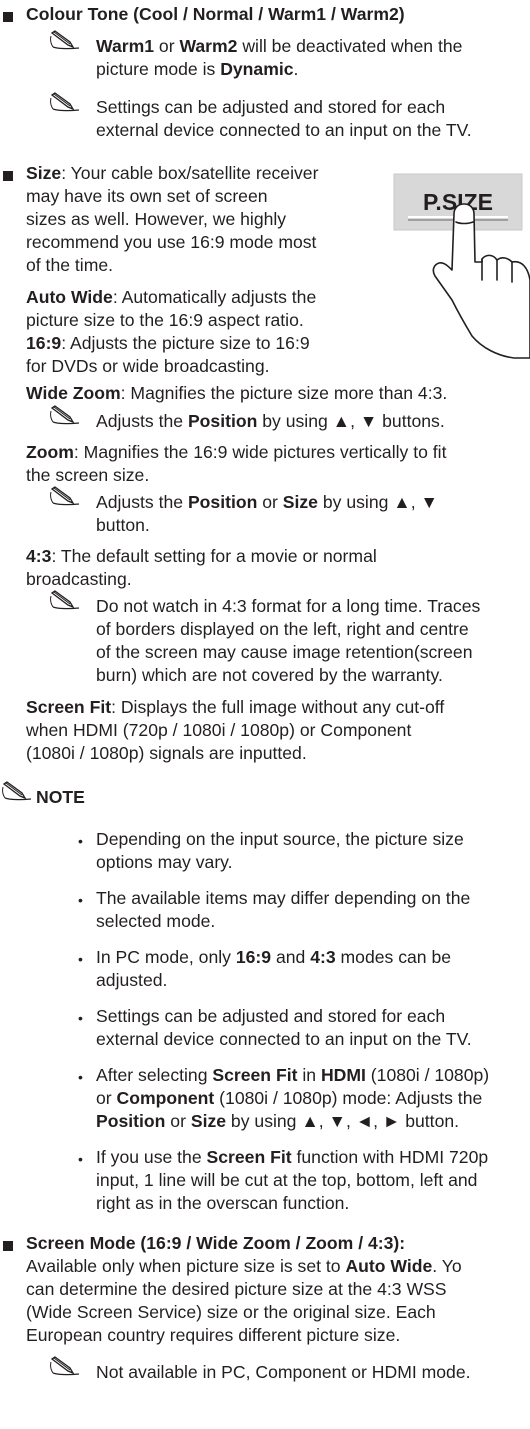 The width and height of the screenshot is (530, 1429). I want to click on ratio-16-9-line2: for DVDs or wide broadcasting., so click(148, 366).